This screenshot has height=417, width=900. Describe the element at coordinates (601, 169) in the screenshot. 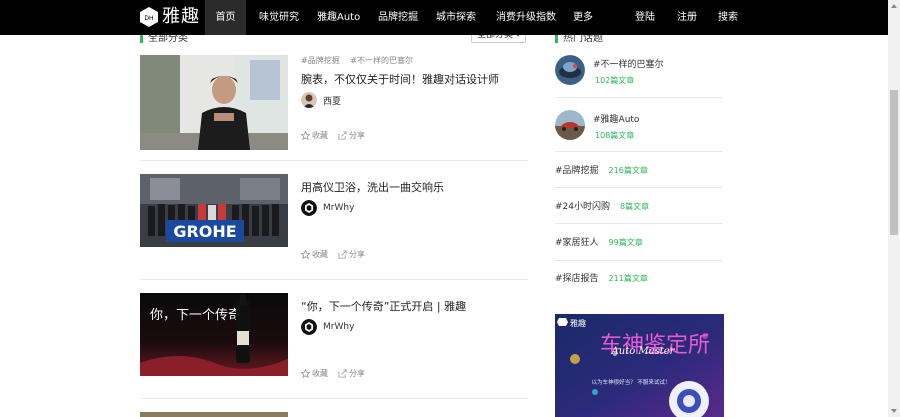

I see `plain-topic-item: #品牌挖掘 216篇文章` at that location.